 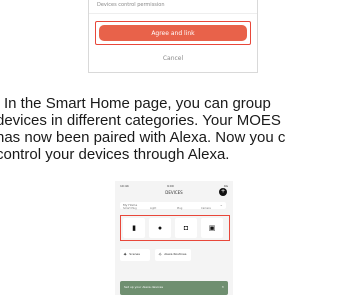 I want to click on add-device-icon: +, so click(x=223, y=192).